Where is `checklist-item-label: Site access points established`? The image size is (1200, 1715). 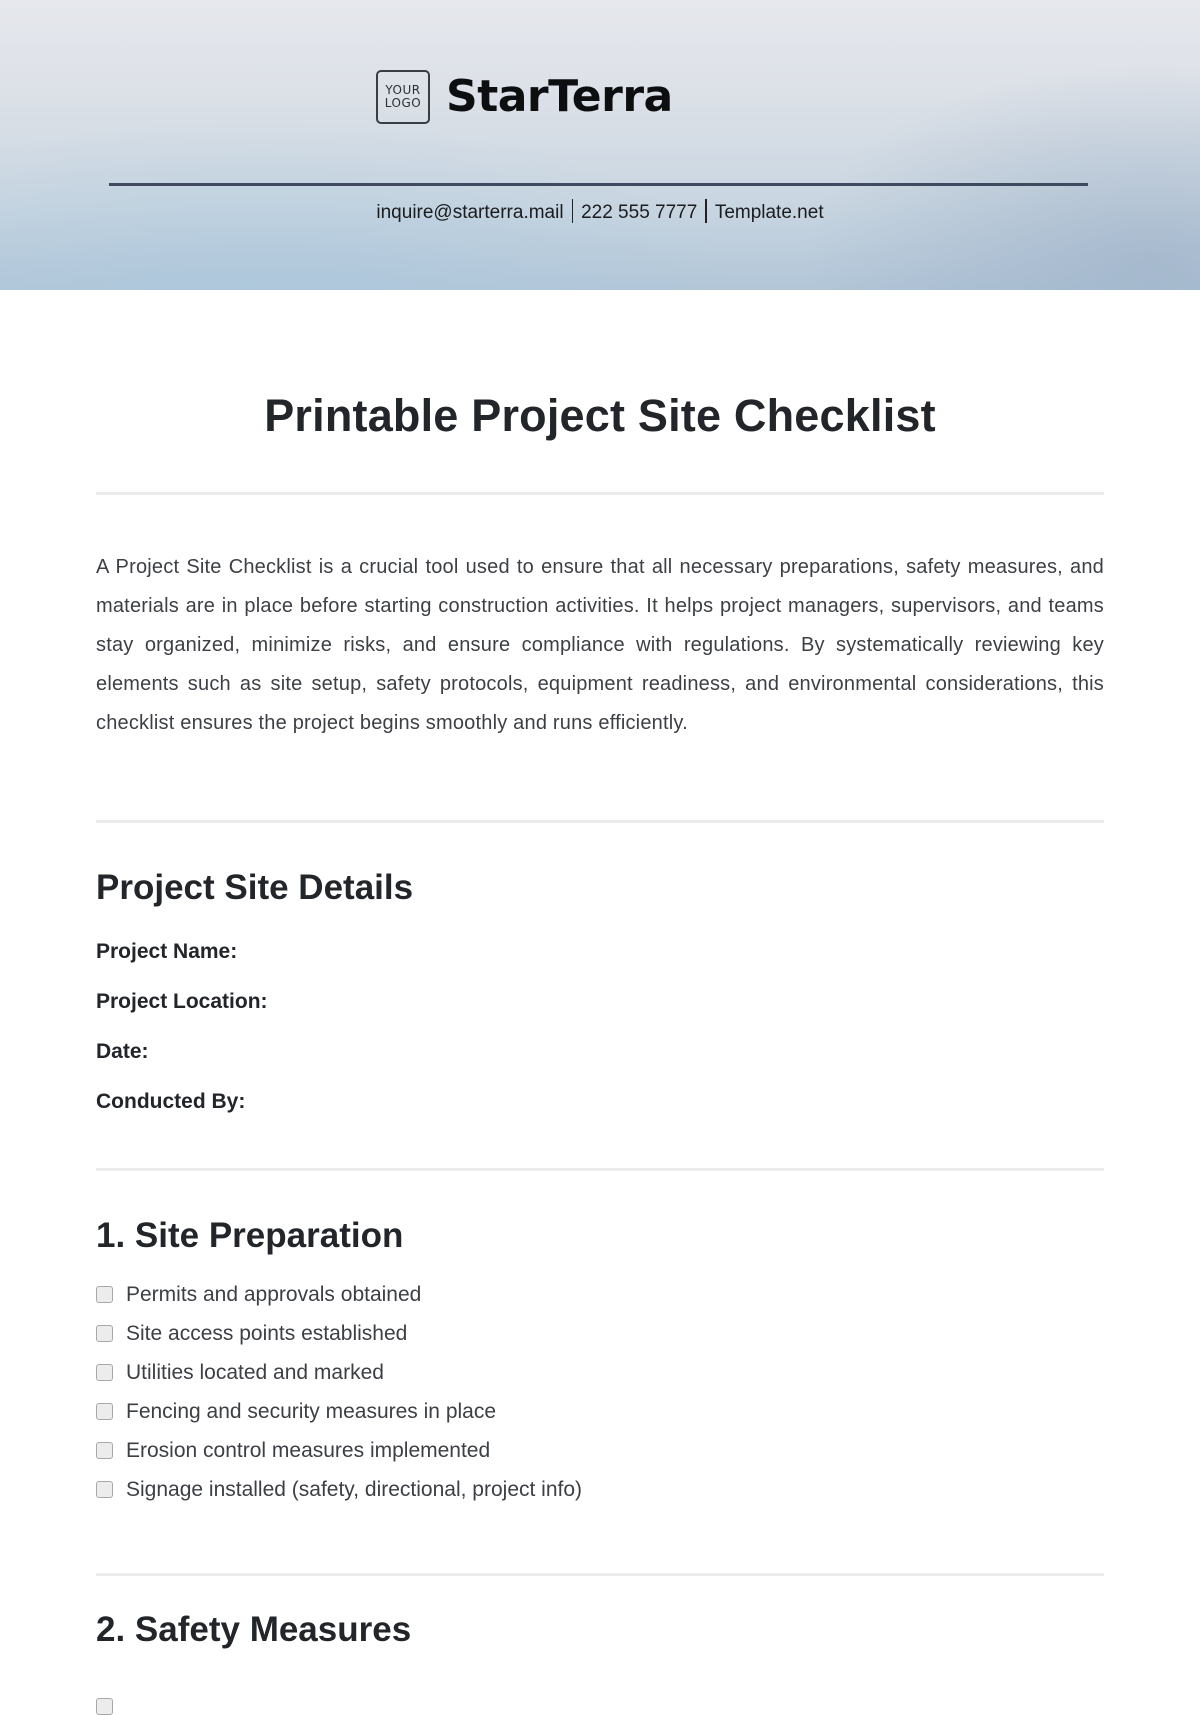 checklist-item-label: Site access points established is located at coordinates (267, 1333).